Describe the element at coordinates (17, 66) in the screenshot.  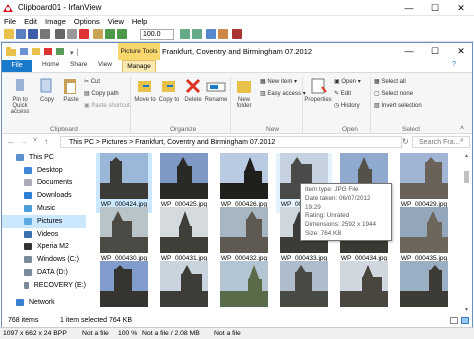
I see `tab-file: File` at that location.